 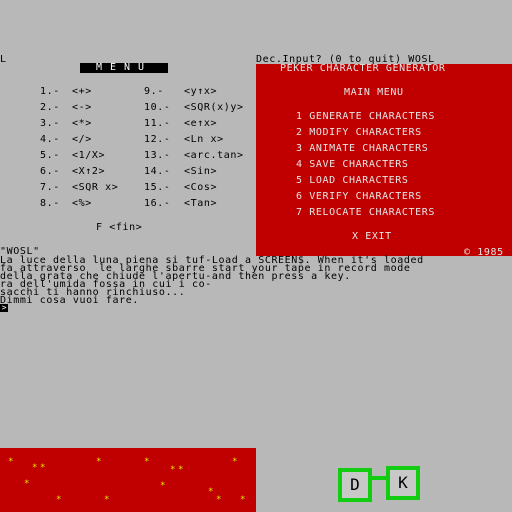 What do you see at coordinates (119, 228) in the screenshot?
I see `menu-fin: F <fin>` at bounding box center [119, 228].